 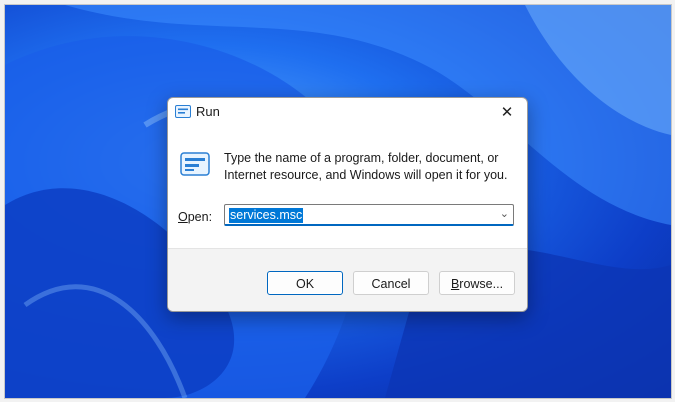 I want to click on ok-button: OK, so click(x=305, y=283).